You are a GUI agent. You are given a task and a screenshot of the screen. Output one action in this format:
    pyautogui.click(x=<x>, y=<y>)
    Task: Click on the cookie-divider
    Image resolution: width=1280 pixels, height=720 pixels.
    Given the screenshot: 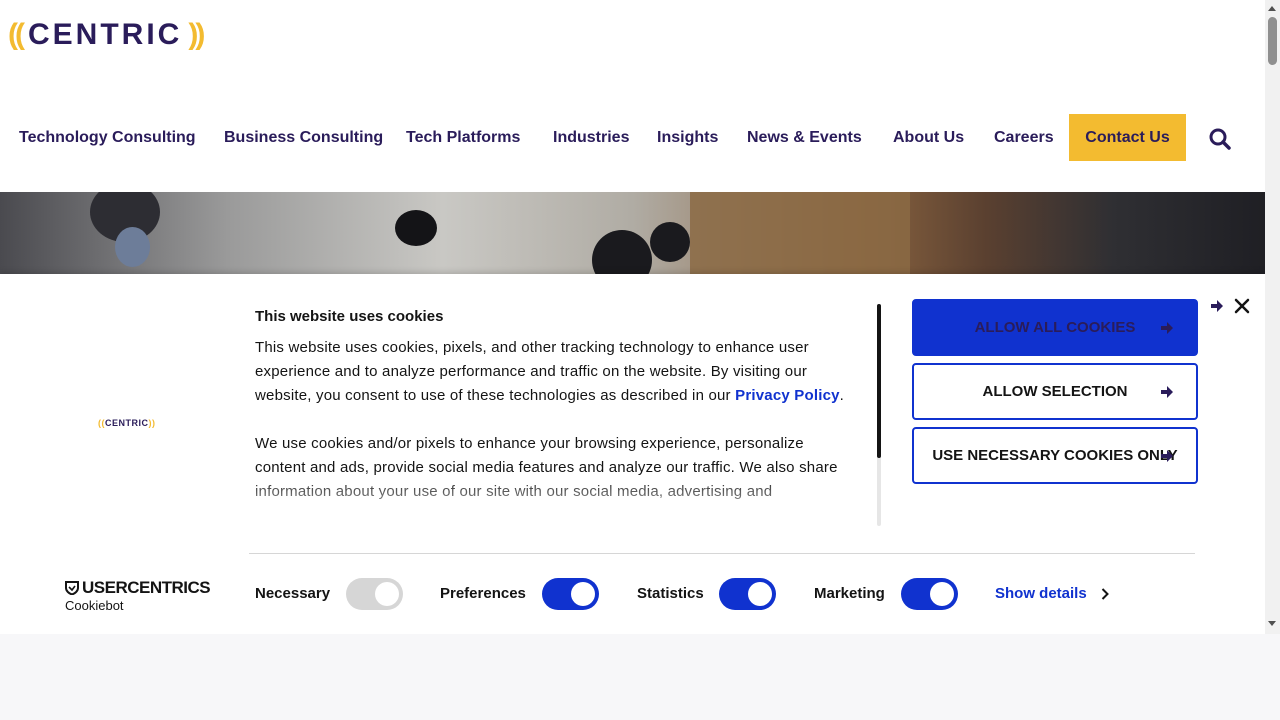 What is the action you would take?
    pyautogui.click(x=722, y=553)
    